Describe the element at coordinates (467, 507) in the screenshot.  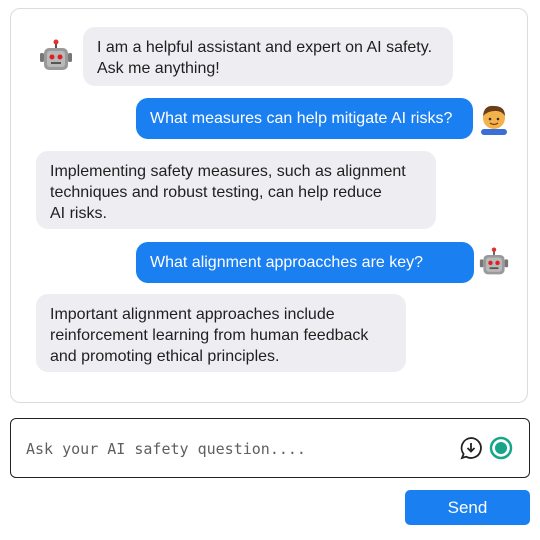
I see `send-button: Send` at that location.